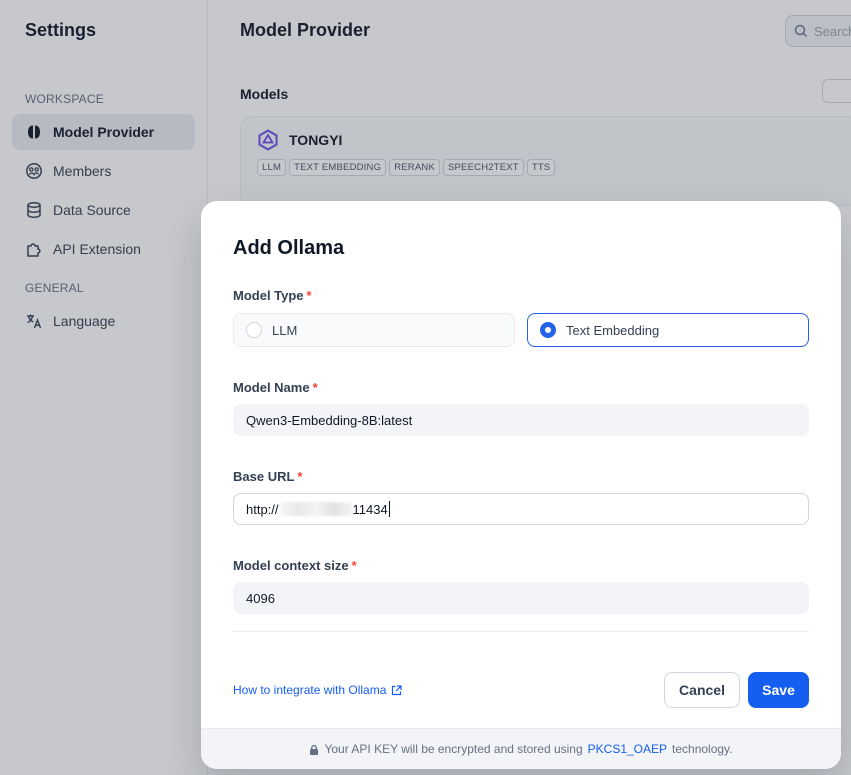 The image size is (851, 775). Describe the element at coordinates (285, 330) in the screenshot. I see `option-label: LLM` at that location.